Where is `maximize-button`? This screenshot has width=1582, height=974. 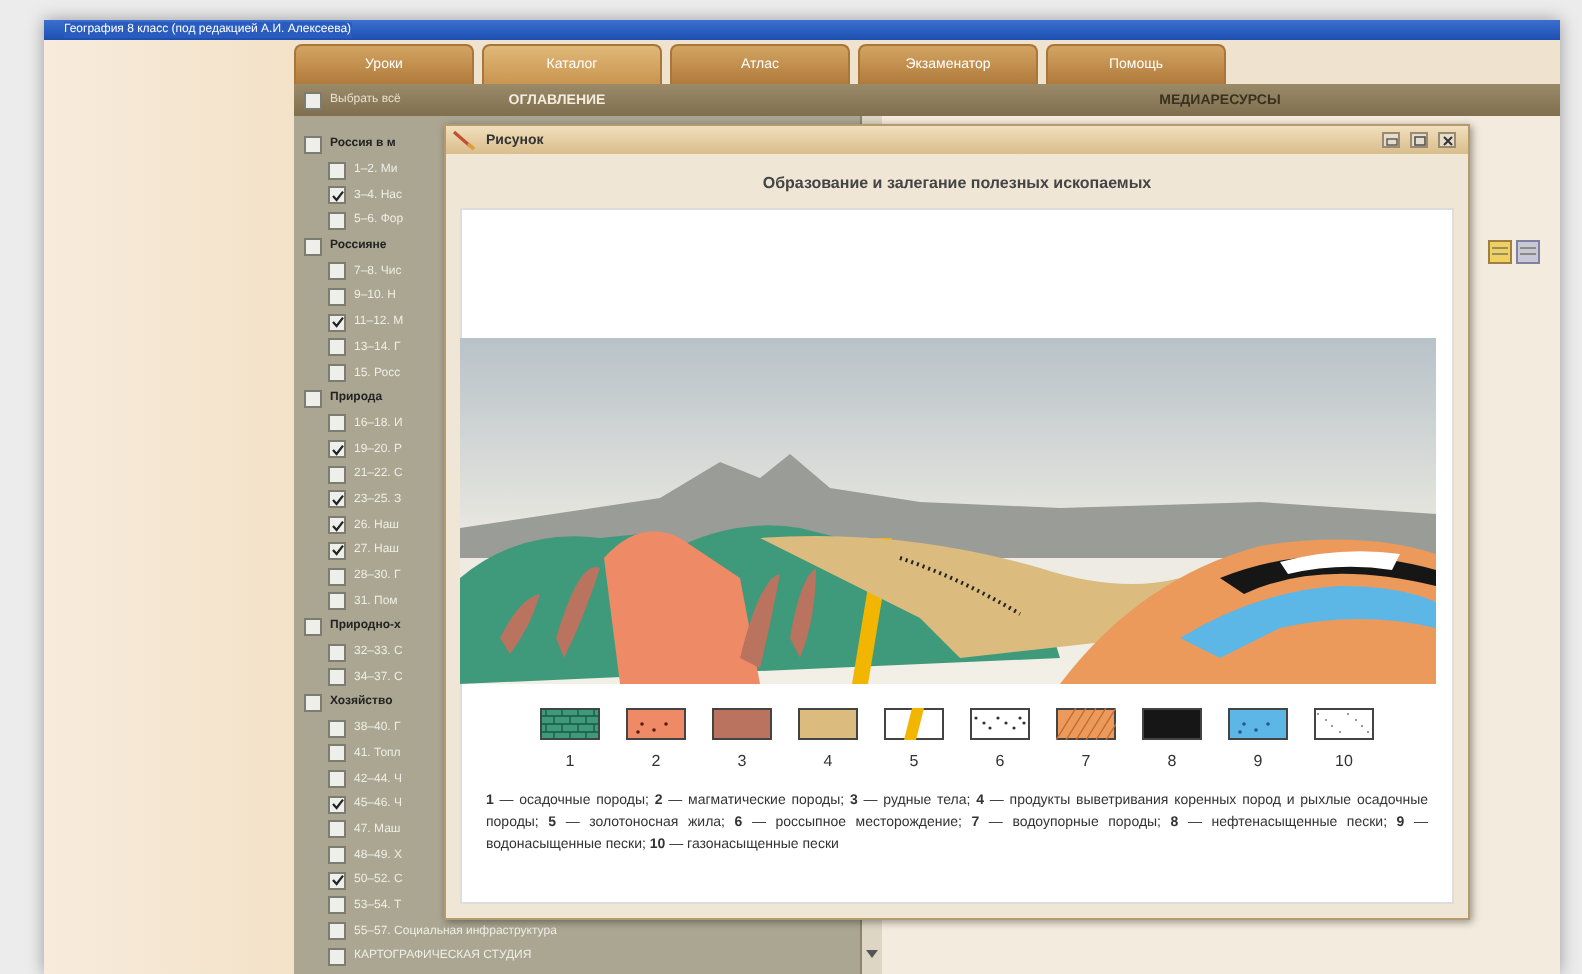
maximize-button is located at coordinates (1419, 140).